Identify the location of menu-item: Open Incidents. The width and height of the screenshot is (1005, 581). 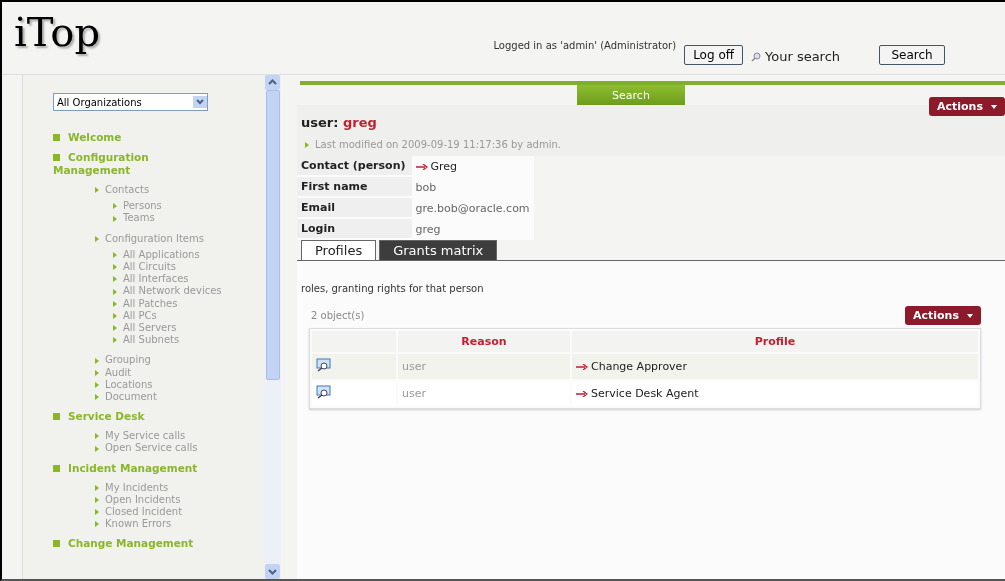
(179, 500).